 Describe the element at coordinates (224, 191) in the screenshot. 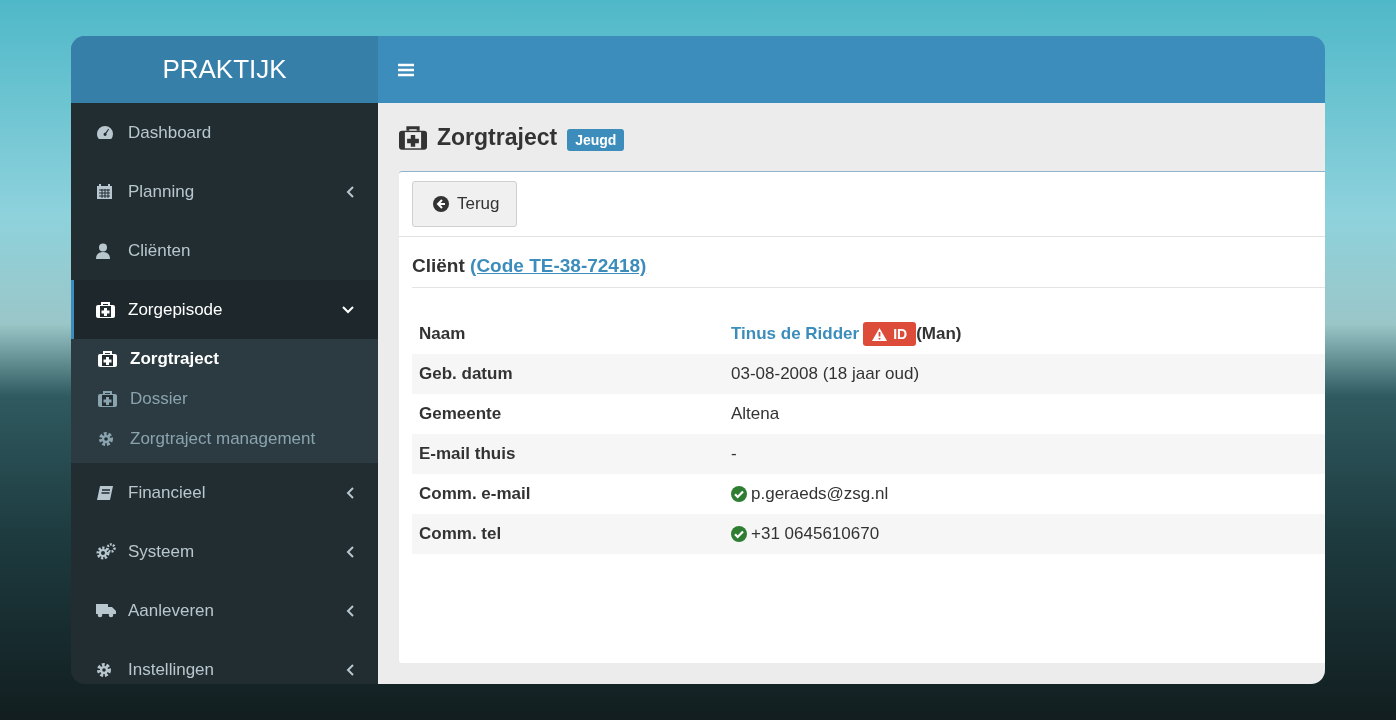

I see `sidebar-item: Planning` at that location.